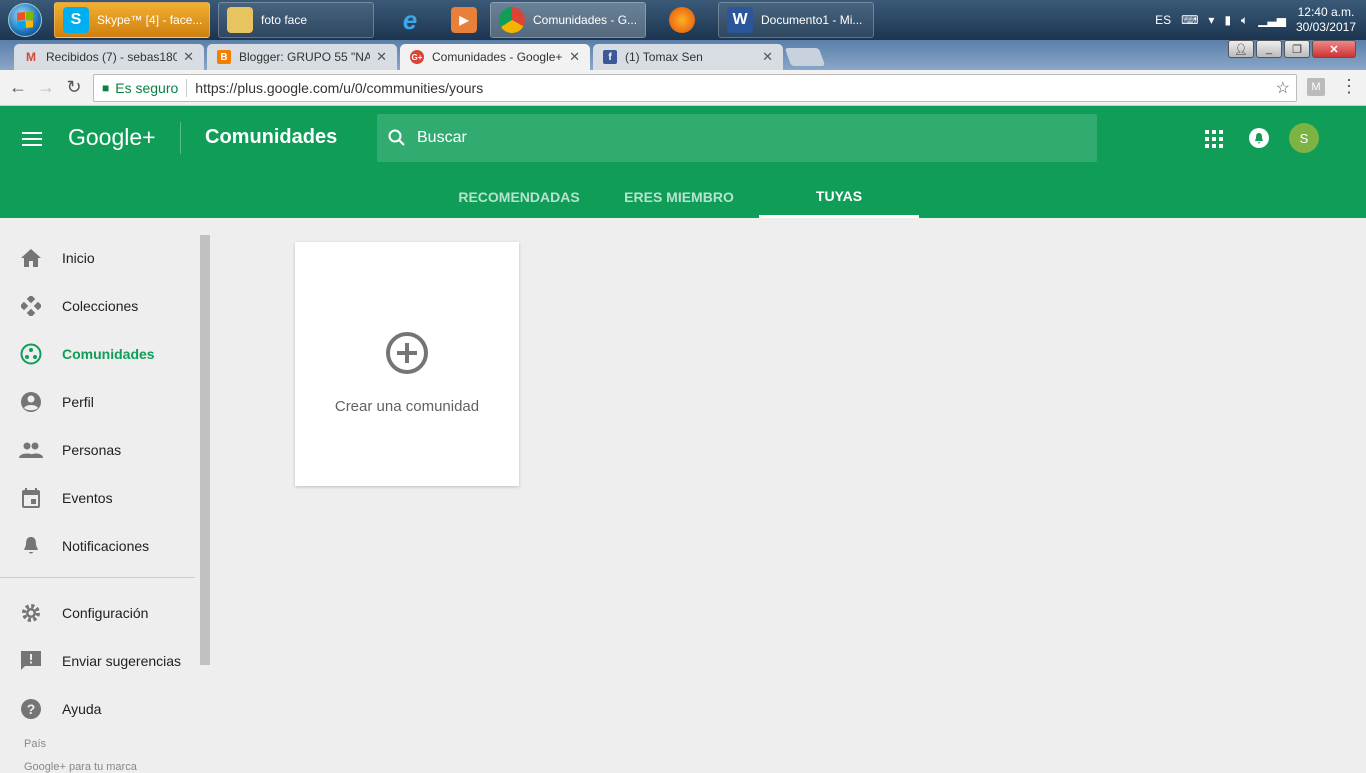  Describe the element at coordinates (97, 306) in the screenshot. I see `sidebar-item-colecciones: Colecciones` at that location.